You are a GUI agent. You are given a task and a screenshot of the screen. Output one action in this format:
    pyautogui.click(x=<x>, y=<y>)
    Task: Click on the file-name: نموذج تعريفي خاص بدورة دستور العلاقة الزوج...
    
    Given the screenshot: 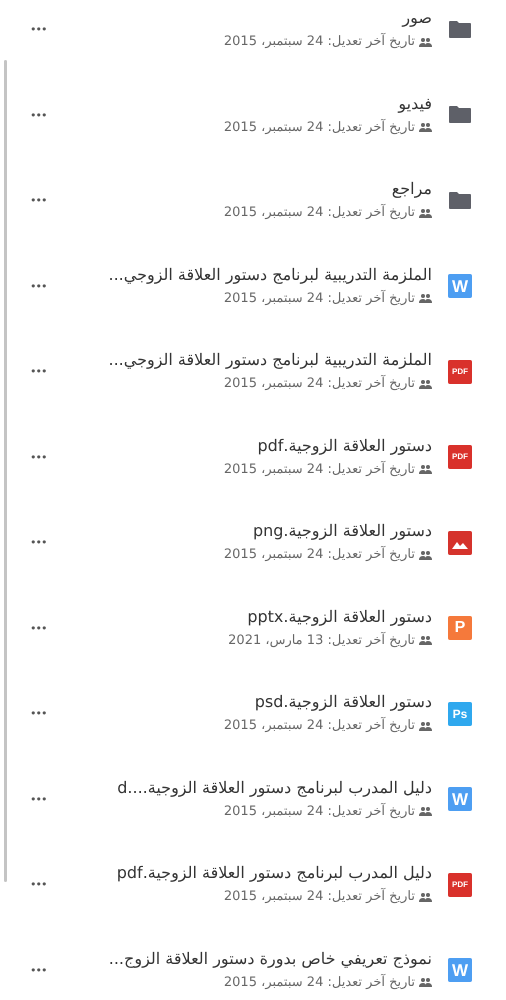 What is the action you would take?
    pyautogui.click(x=248, y=958)
    